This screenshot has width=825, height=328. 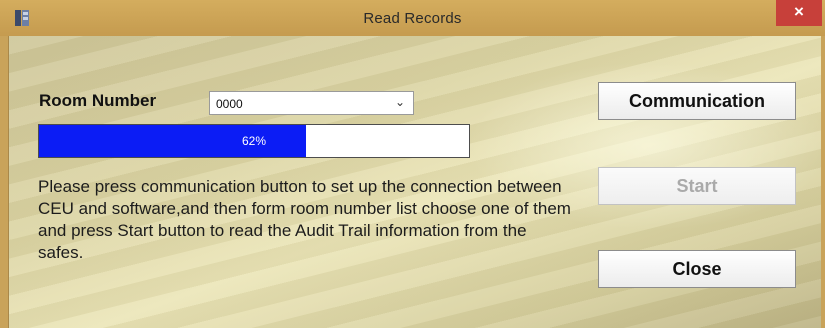 What do you see at coordinates (400, 102) in the screenshot?
I see `chevron-down-icon: ⌄` at bounding box center [400, 102].